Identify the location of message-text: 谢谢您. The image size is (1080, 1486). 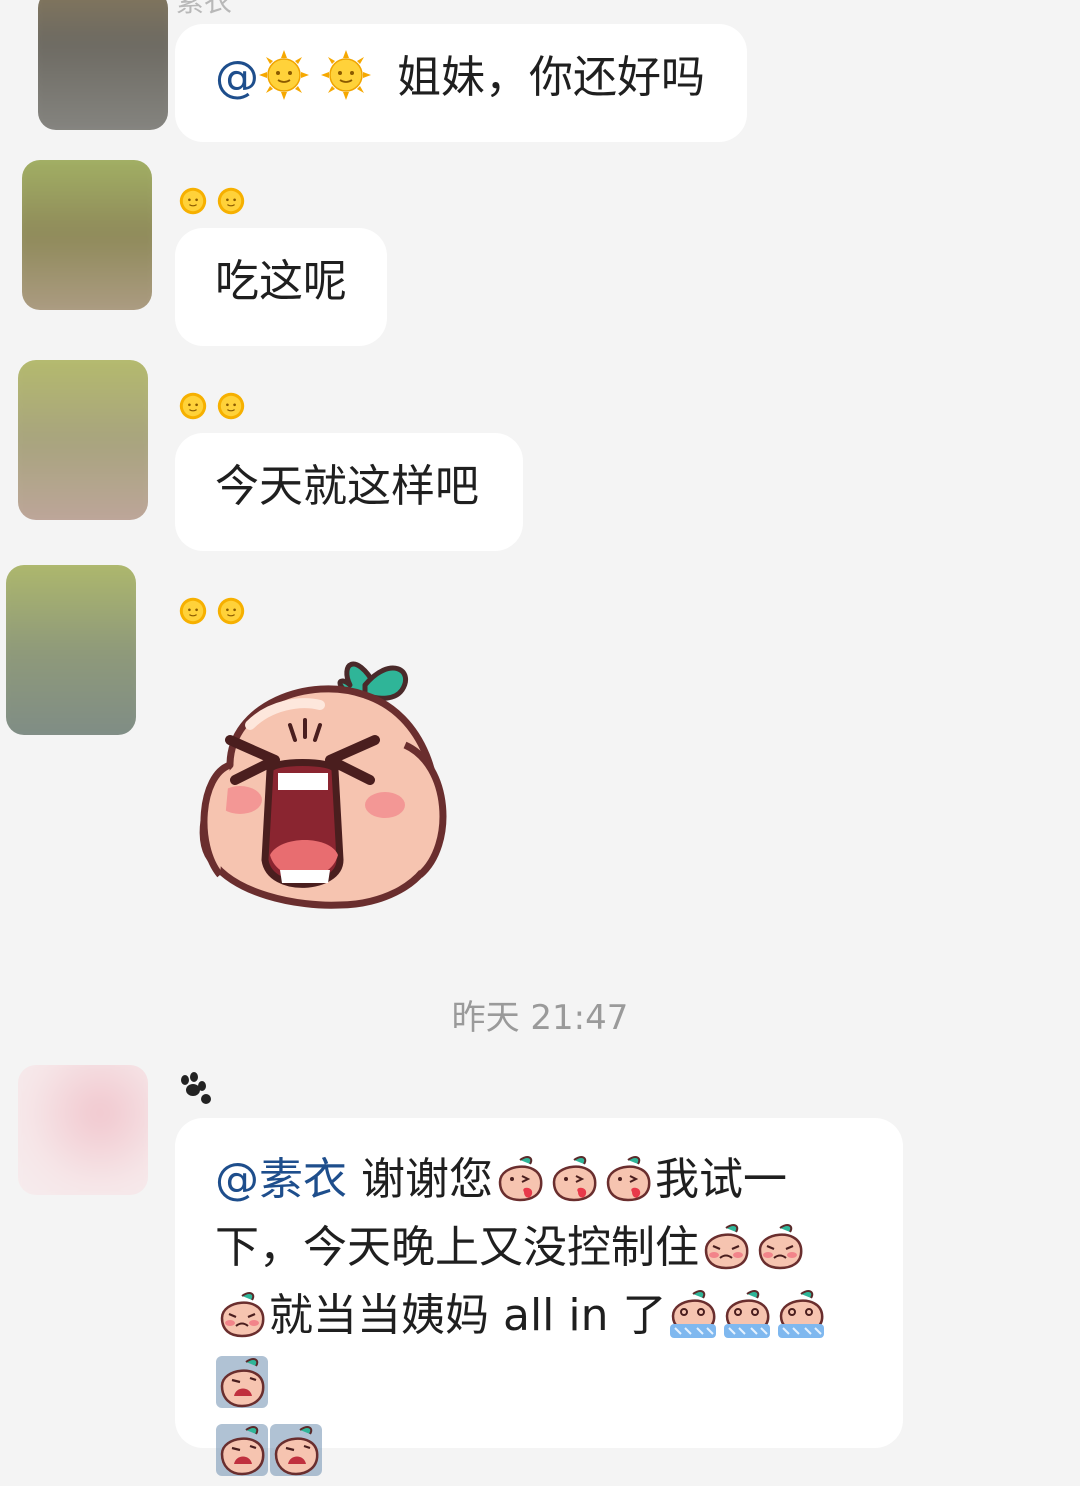
(420, 1179).